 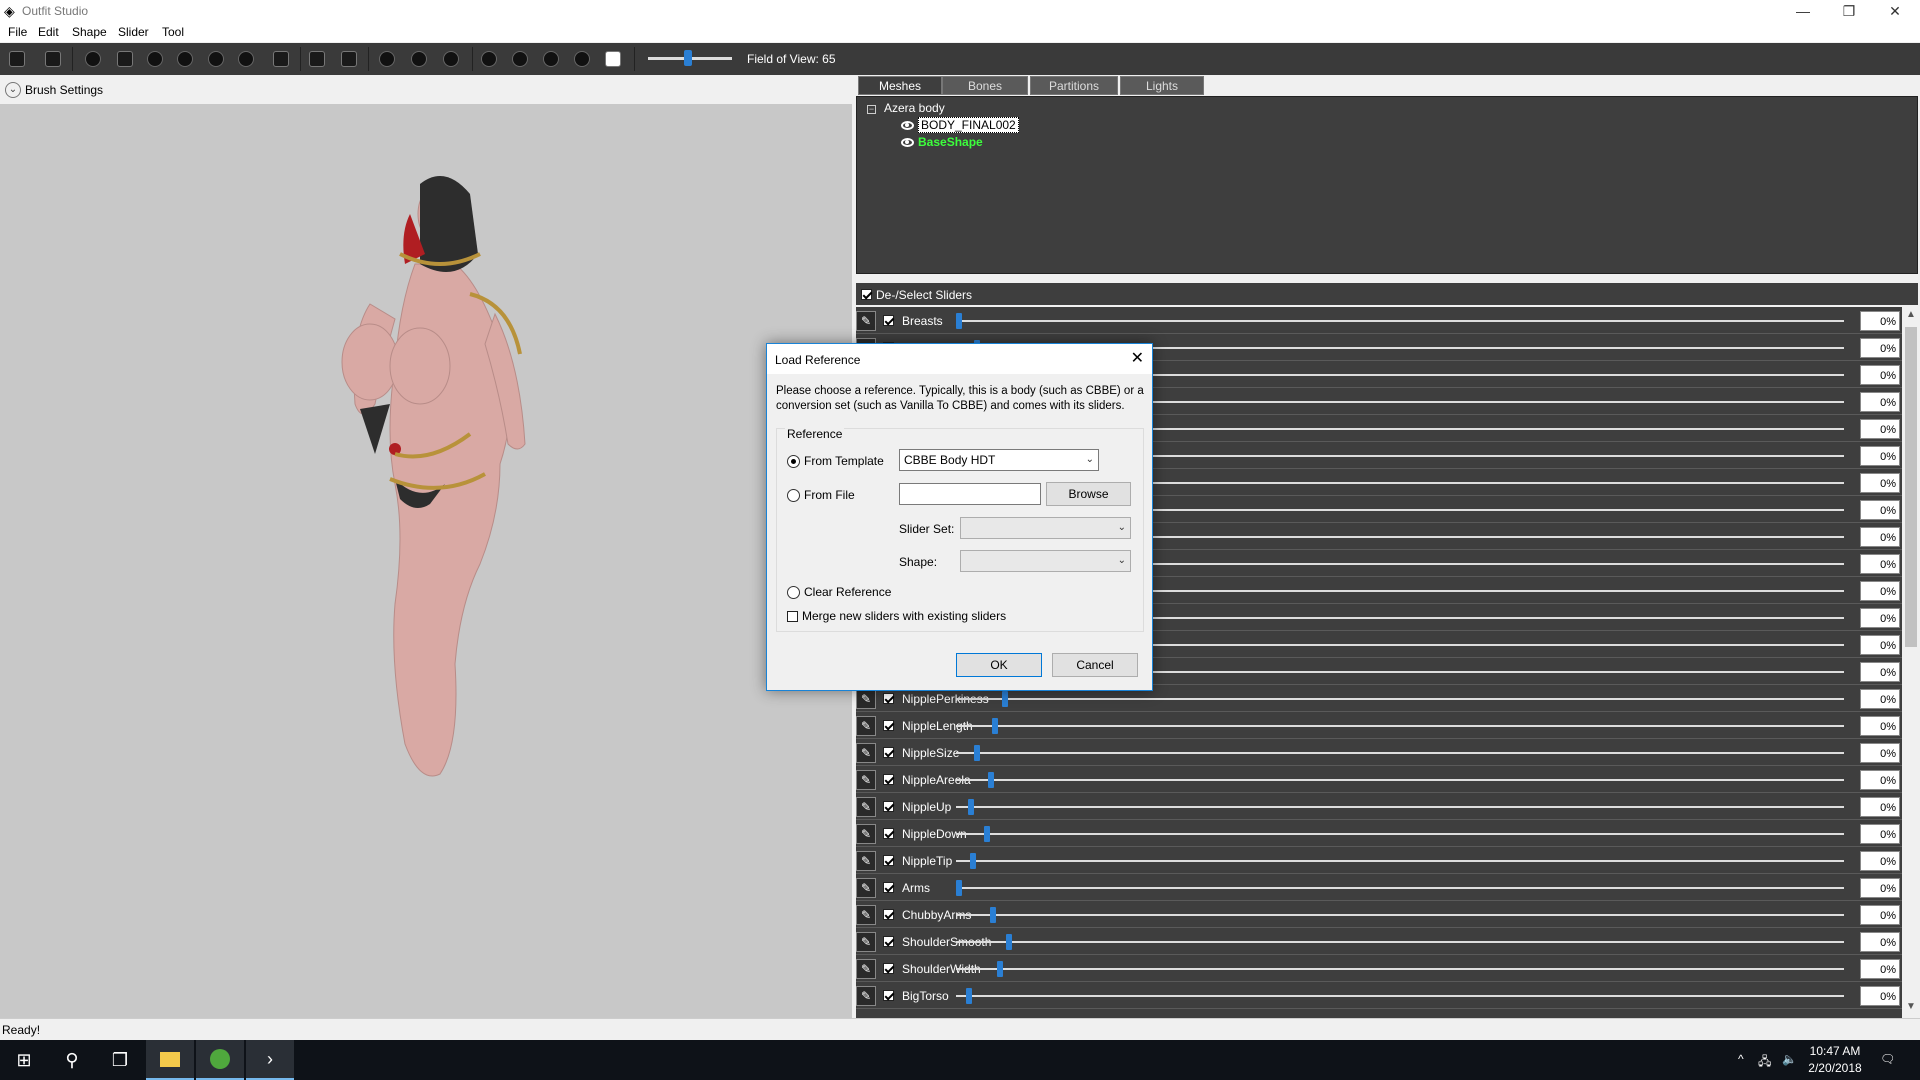 What do you see at coordinates (93, 59) in the screenshot?
I see `mask-brush-icon` at bounding box center [93, 59].